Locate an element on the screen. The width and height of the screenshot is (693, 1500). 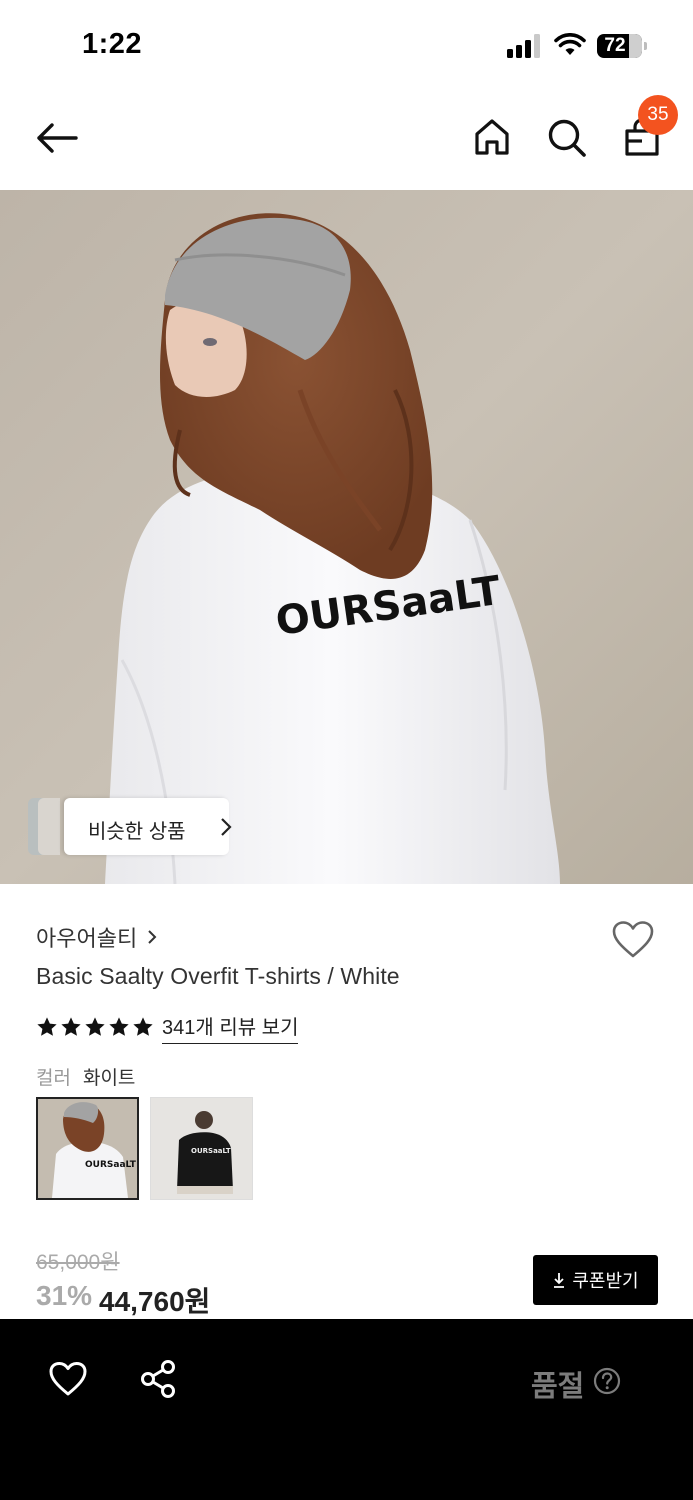
color-row: 컬러 화이트 is located at coordinates (85, 1076).